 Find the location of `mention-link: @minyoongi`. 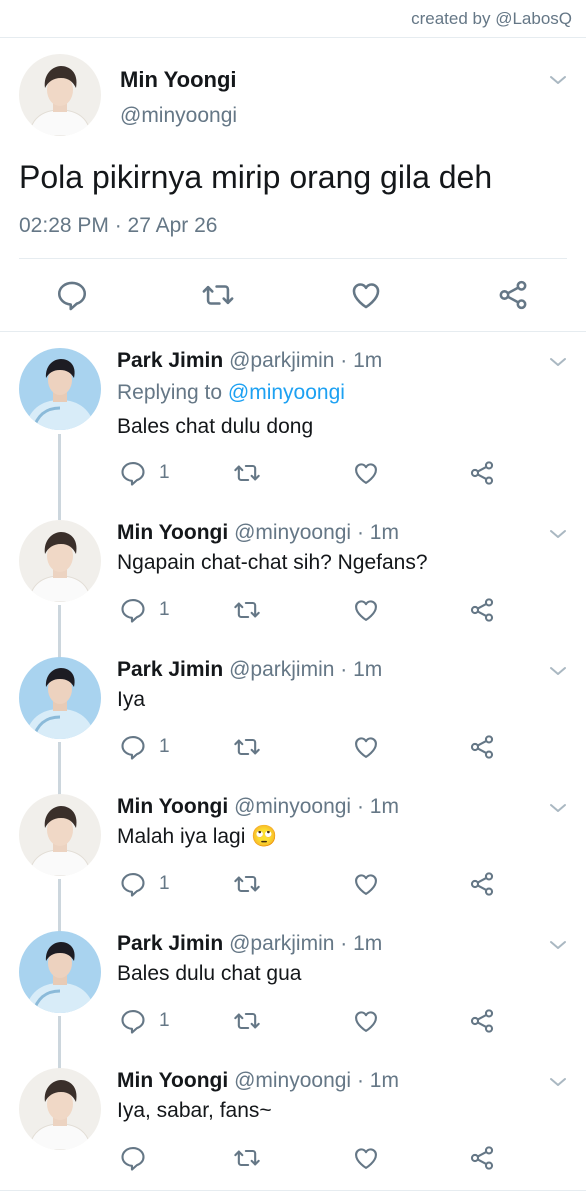

mention-link: @minyoongi is located at coordinates (286, 392).